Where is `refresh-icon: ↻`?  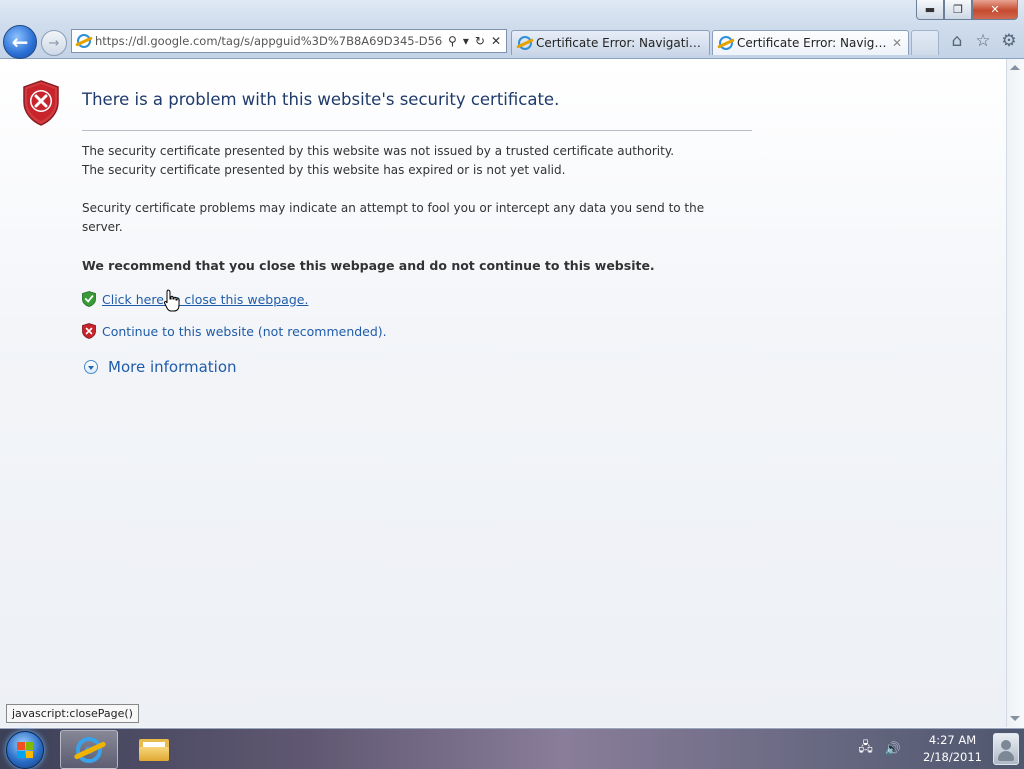
refresh-icon: ↻ is located at coordinates (480, 41).